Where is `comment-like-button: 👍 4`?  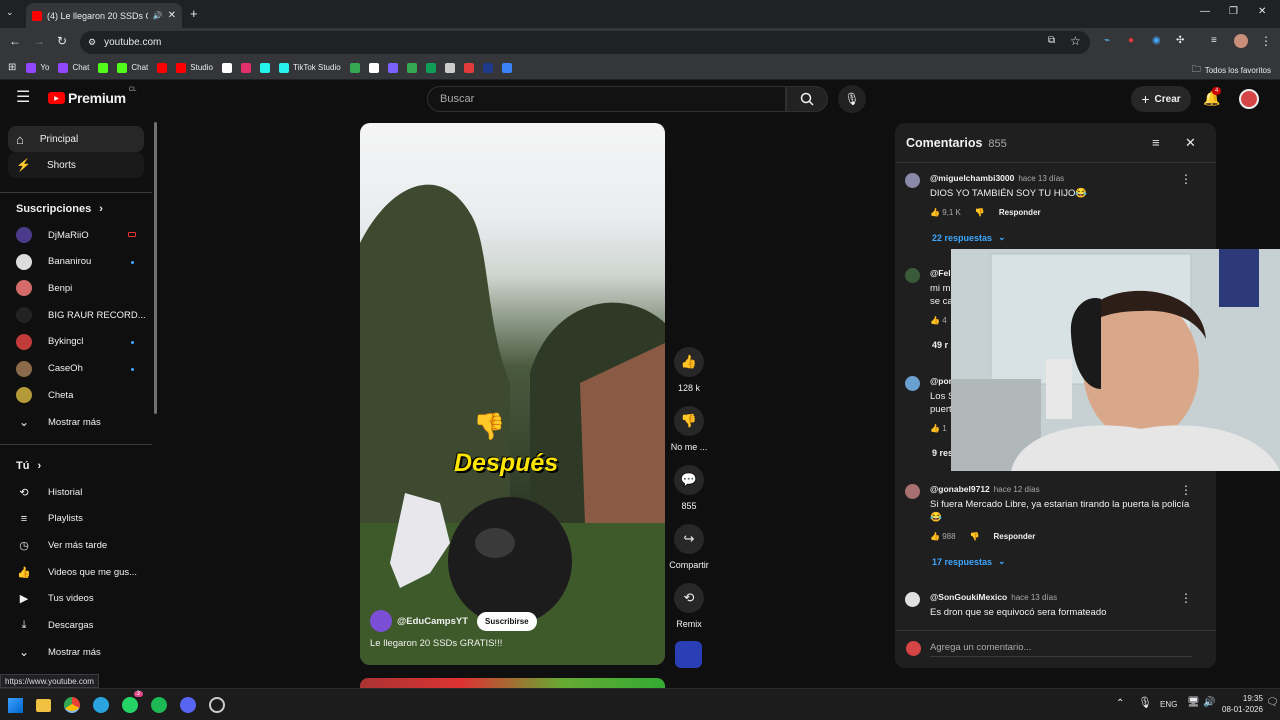 comment-like-button: 👍 4 is located at coordinates (938, 320).